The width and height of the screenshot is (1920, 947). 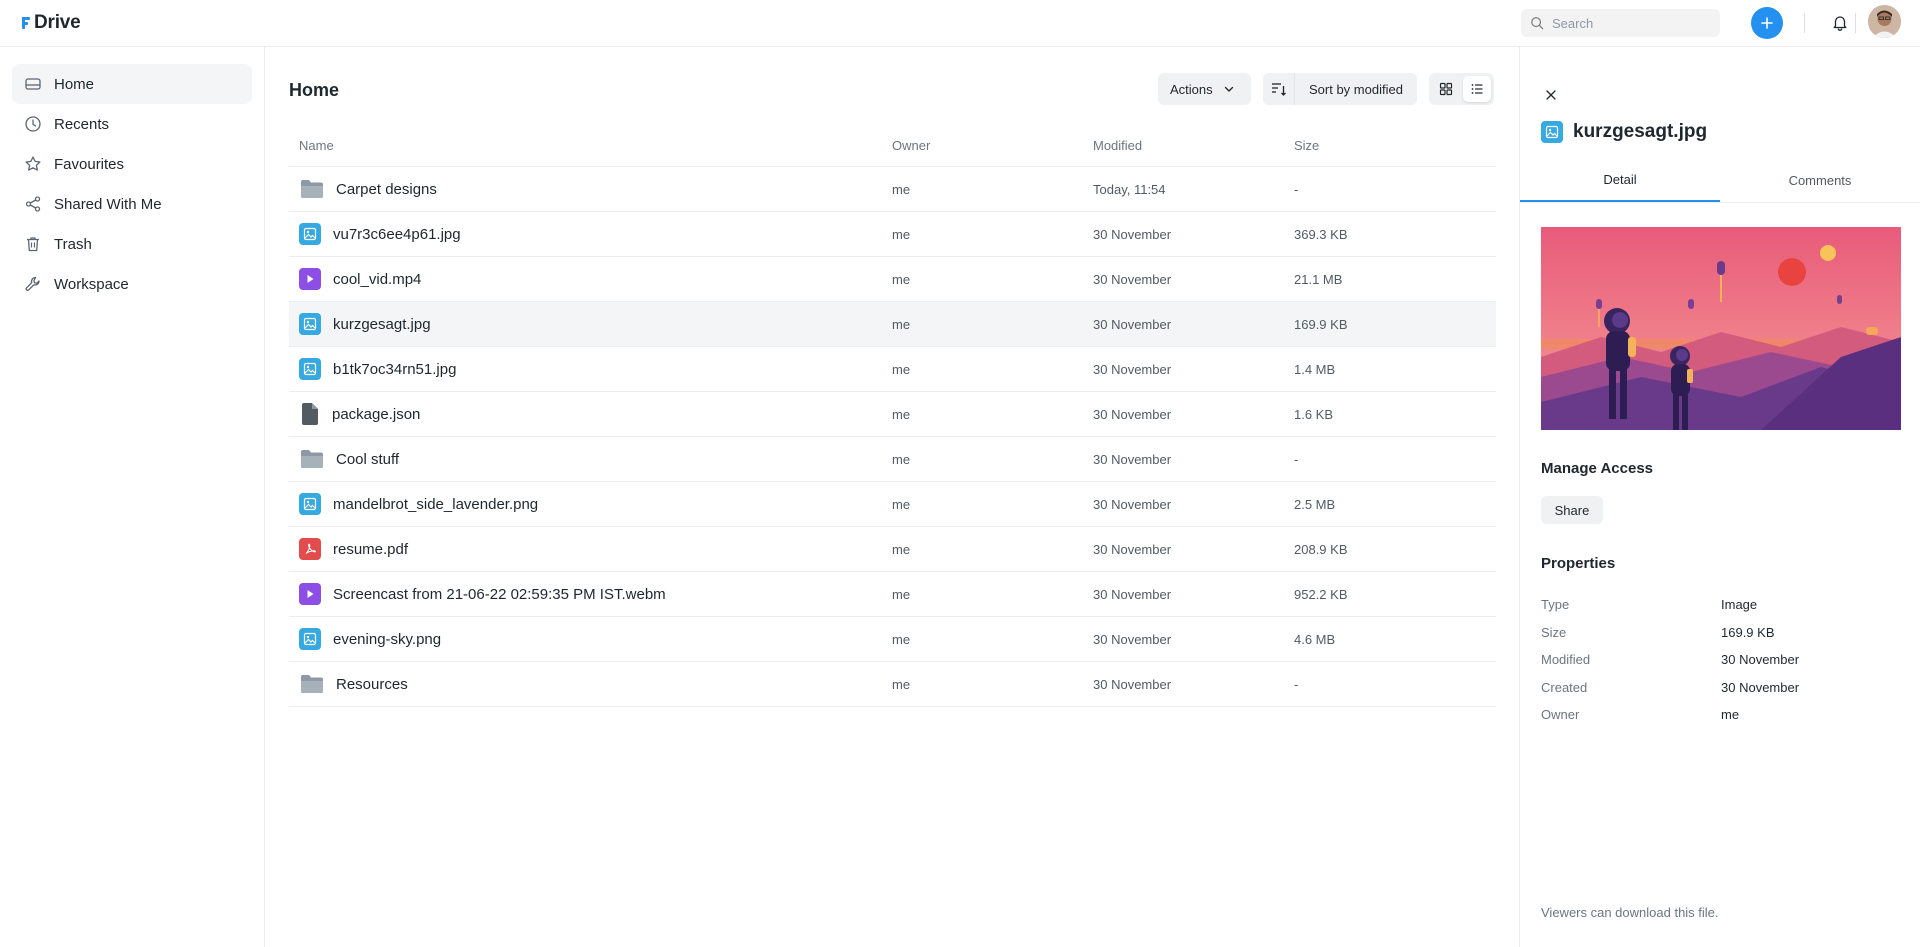 I want to click on table-row: evening-sky.png me 30 November 4.6 MB, so click(x=892, y=639).